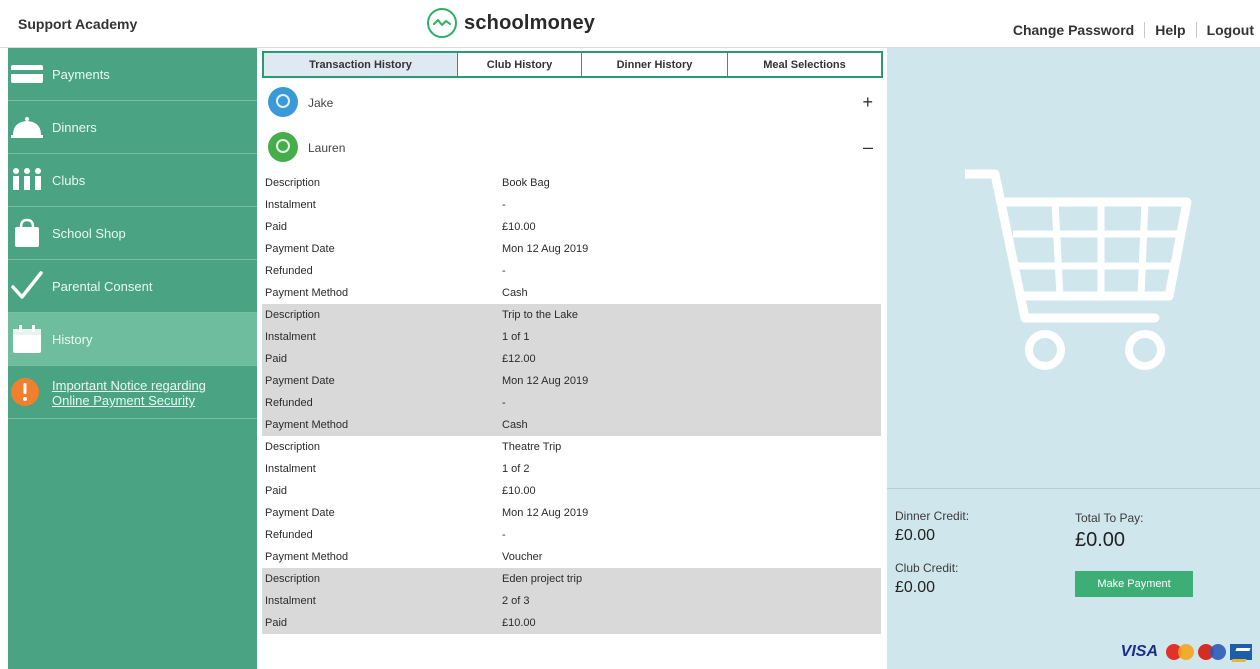 Image resolution: width=1260 pixels, height=669 pixels. I want to click on description-value: Eden project trip, so click(542, 579).